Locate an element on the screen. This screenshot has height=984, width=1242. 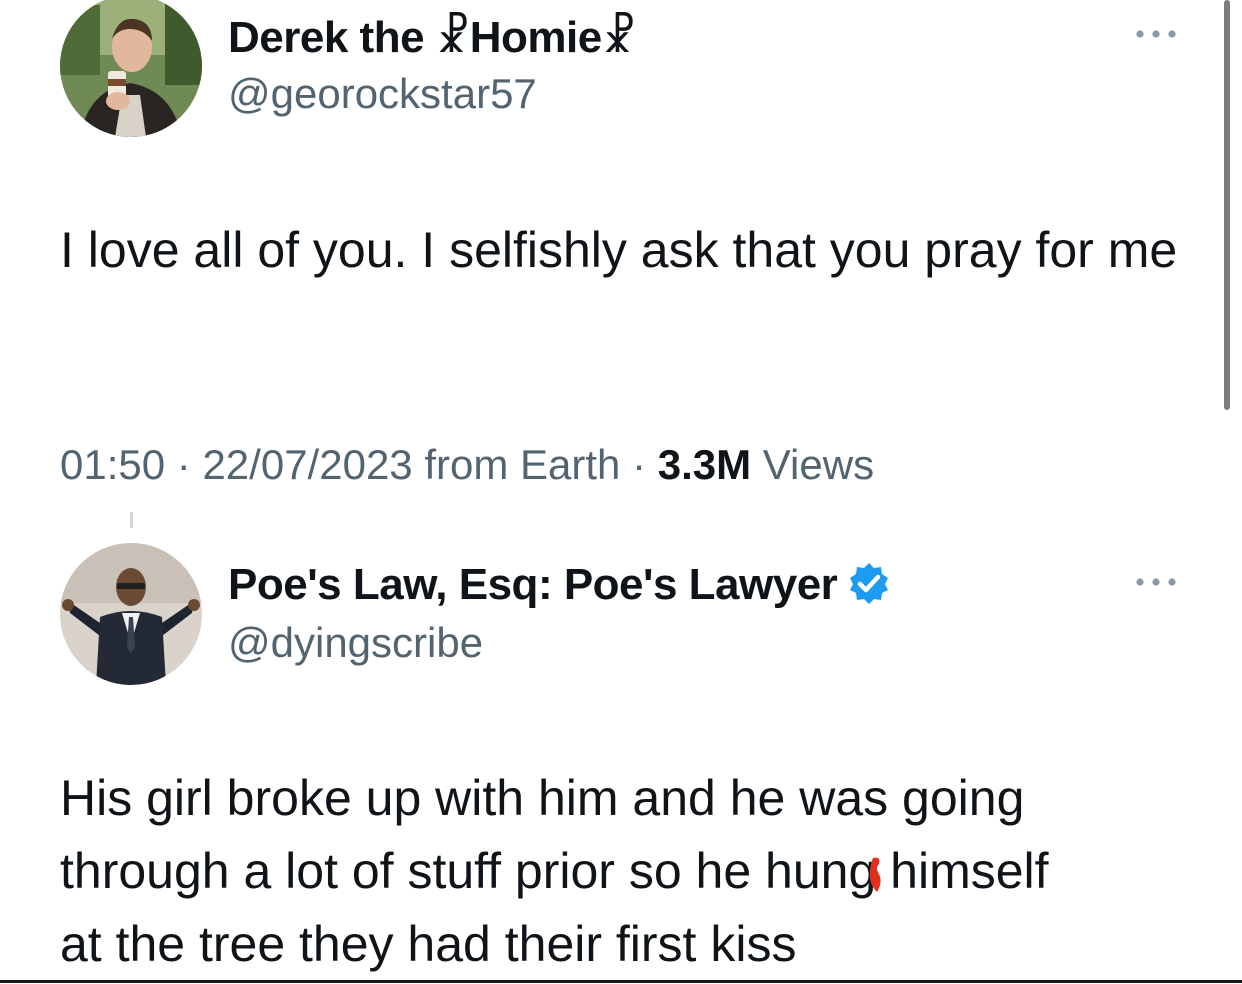
views-label: Views is located at coordinates (818, 464).